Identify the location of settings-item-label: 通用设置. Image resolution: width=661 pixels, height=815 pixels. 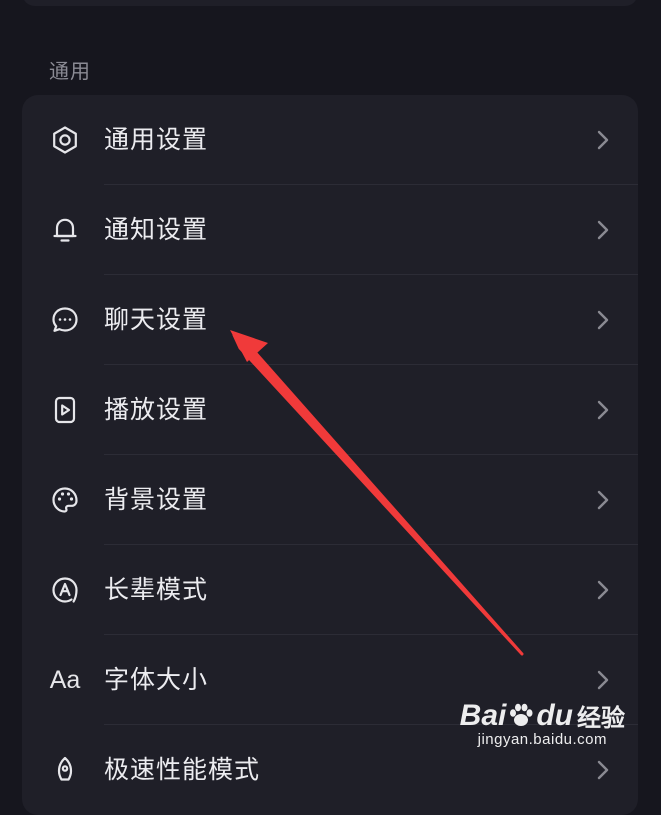
(156, 139).